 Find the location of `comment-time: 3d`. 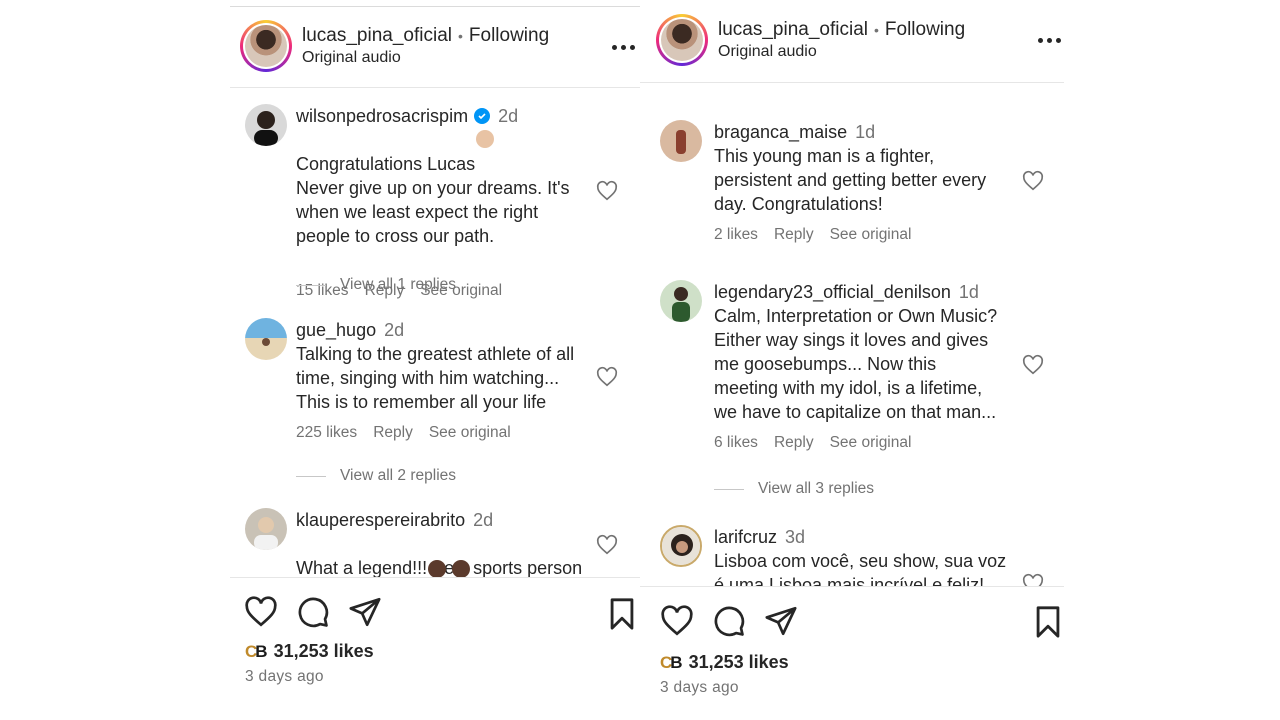

comment-time: 3d is located at coordinates (795, 537).